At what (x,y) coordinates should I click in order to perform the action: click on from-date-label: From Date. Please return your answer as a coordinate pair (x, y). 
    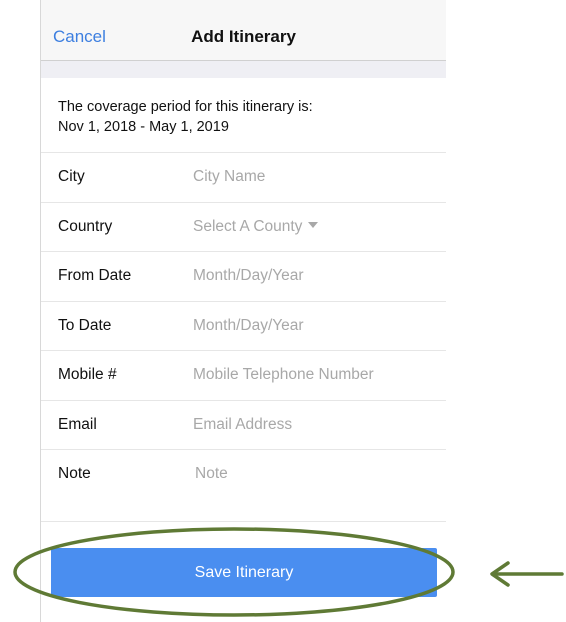
    Looking at the image, I should click on (95, 275).